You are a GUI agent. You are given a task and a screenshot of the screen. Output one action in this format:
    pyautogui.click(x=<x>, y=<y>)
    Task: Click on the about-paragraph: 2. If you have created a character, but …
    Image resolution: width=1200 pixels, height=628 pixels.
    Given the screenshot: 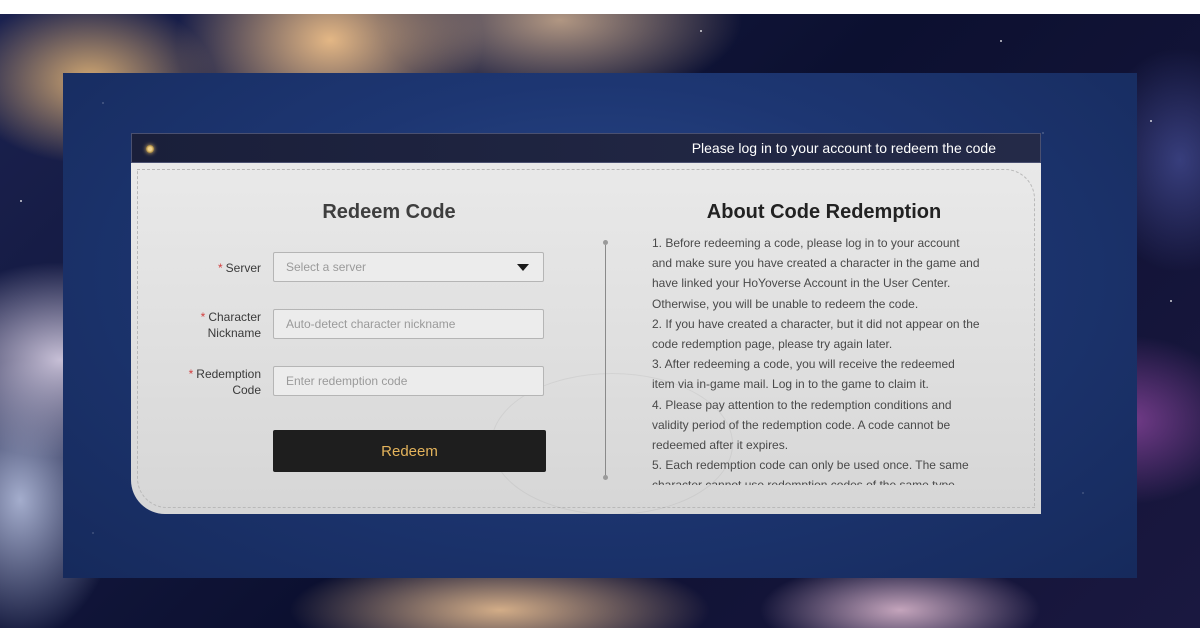 What is the action you would take?
    pyautogui.click(x=816, y=334)
    